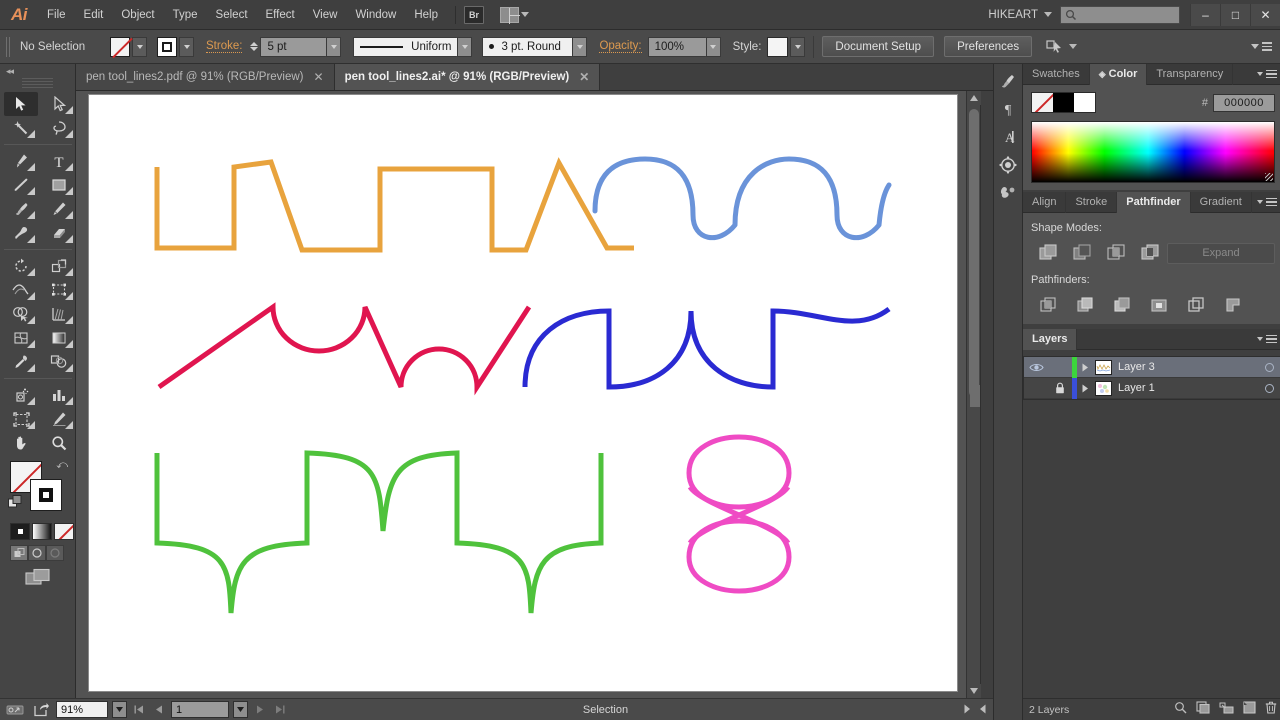 This screenshot has height=720, width=1280. Describe the element at coordinates (56, 15) in the screenshot. I see `menu-file: File` at that location.